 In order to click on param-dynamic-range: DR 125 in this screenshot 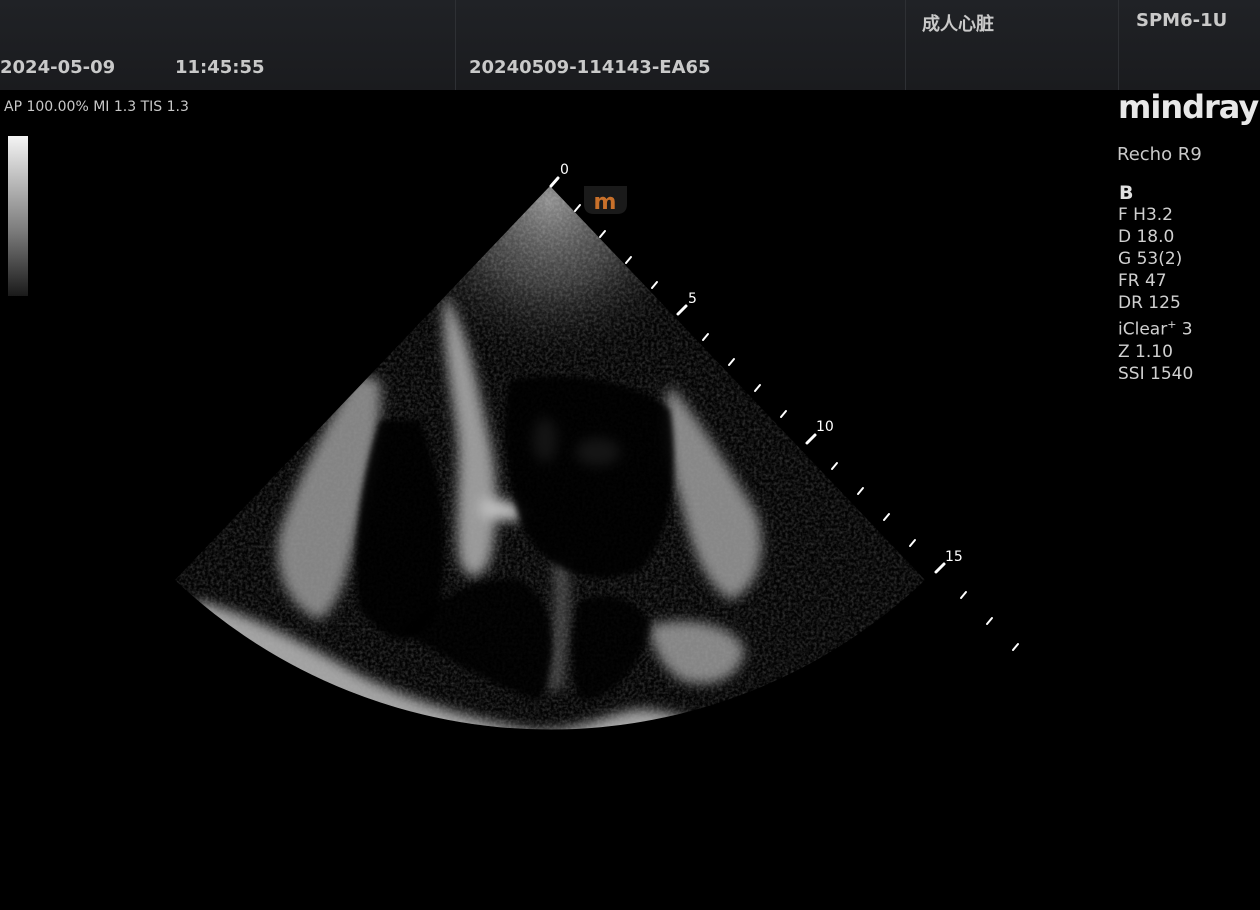, I will do `click(1149, 303)`.